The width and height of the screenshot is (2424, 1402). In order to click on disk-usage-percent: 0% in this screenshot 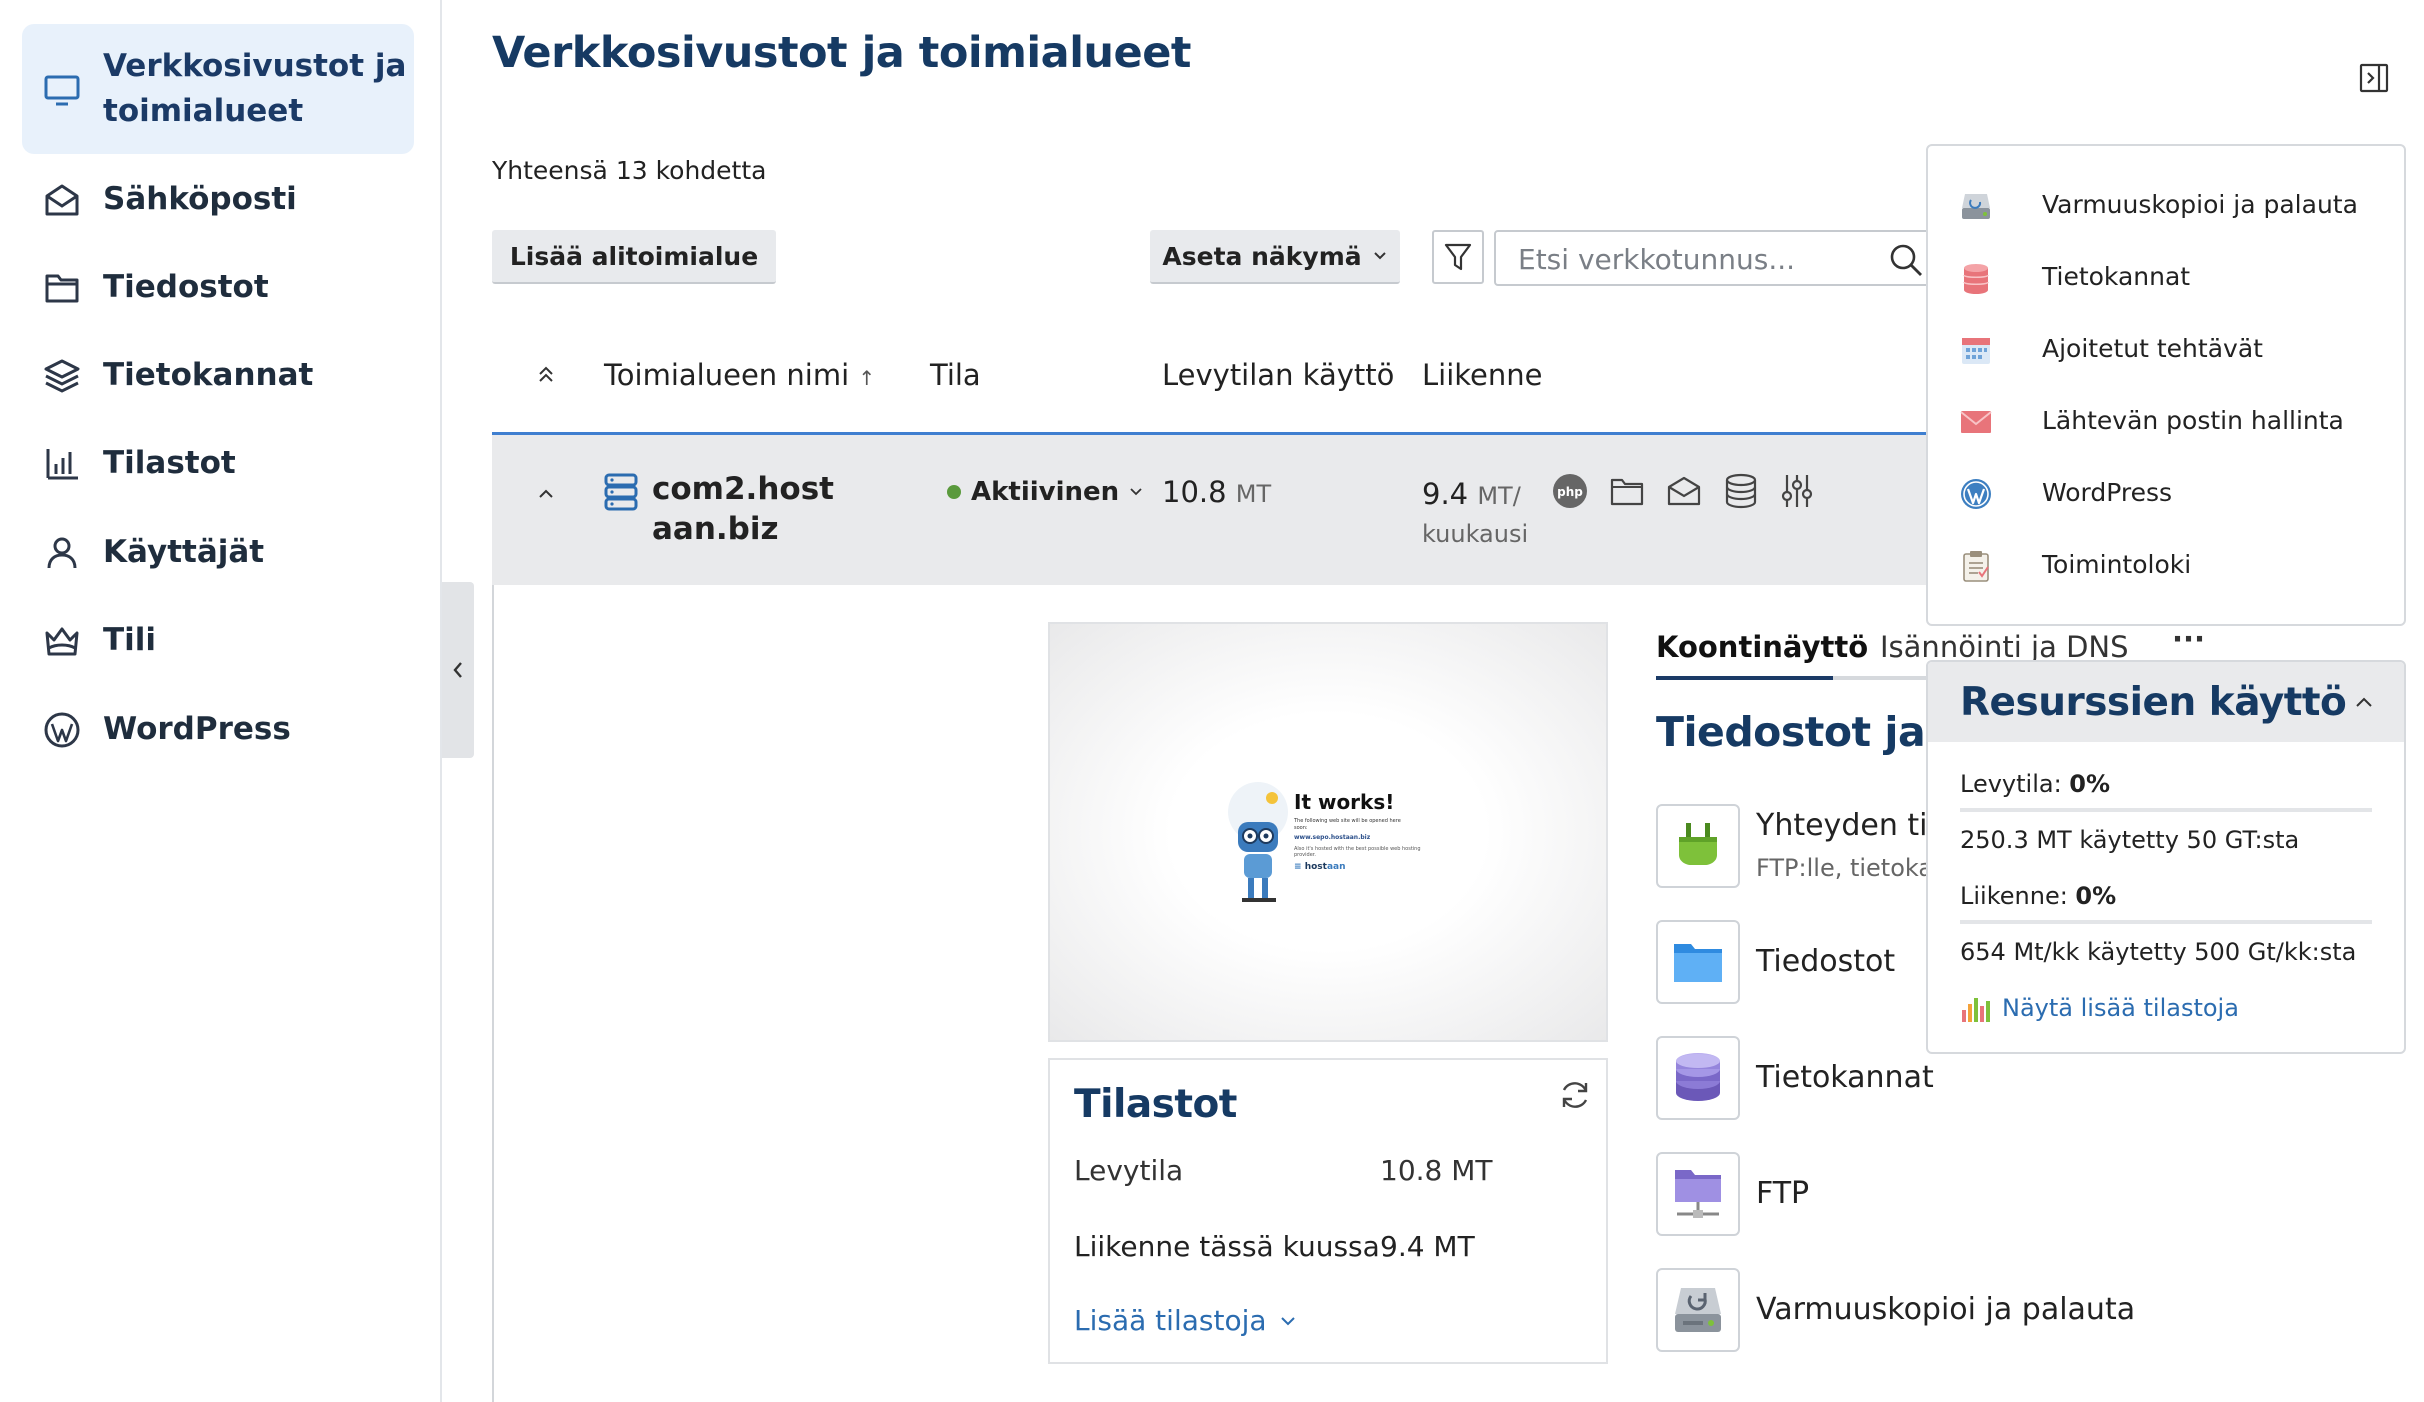, I will do `click(2090, 784)`.